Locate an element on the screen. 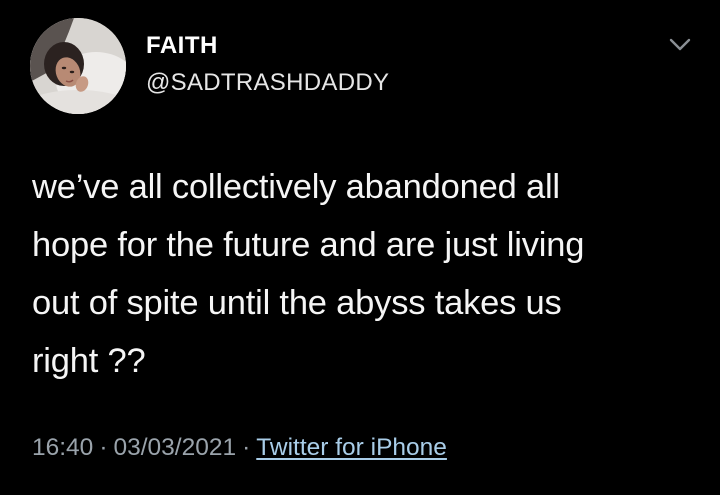 This screenshot has height=495, width=720. tweet-source-link: Twitter for iPhone is located at coordinates (351, 447).